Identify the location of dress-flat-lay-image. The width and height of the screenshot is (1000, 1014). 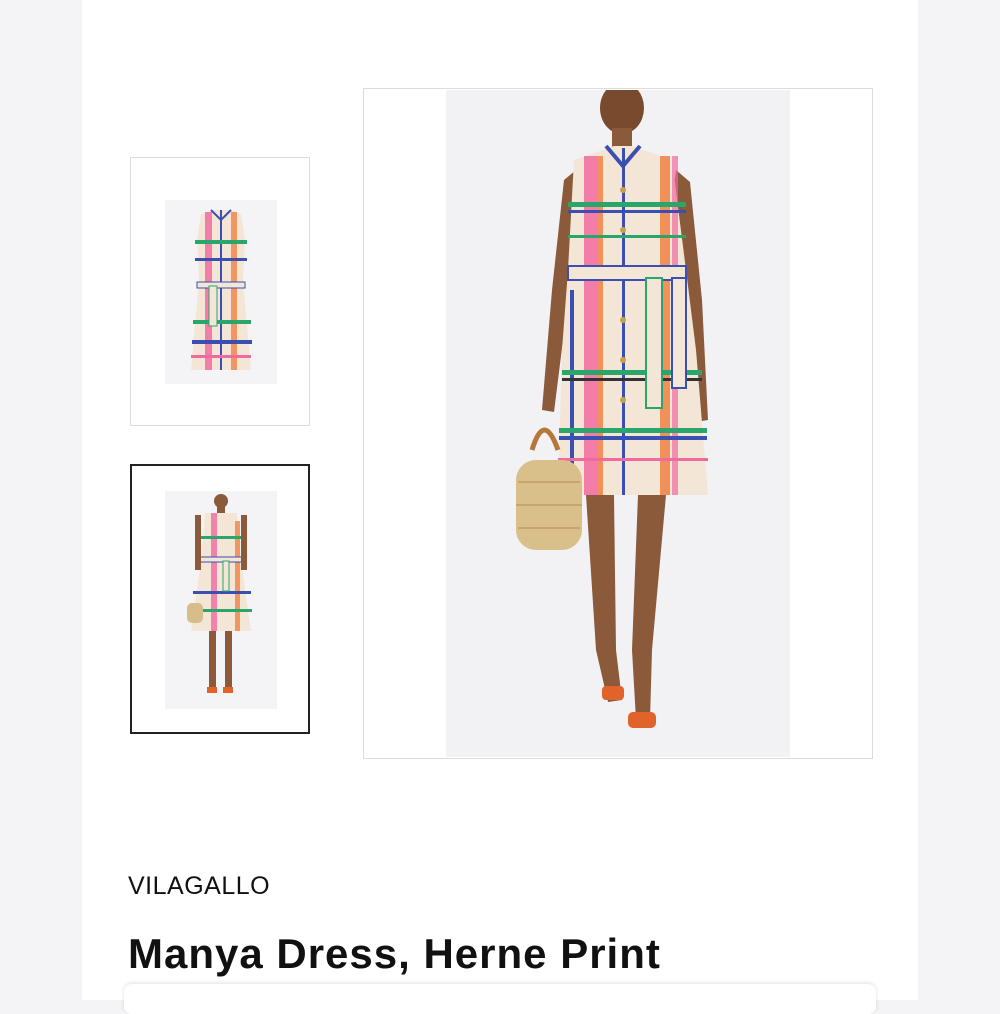
(221, 292).